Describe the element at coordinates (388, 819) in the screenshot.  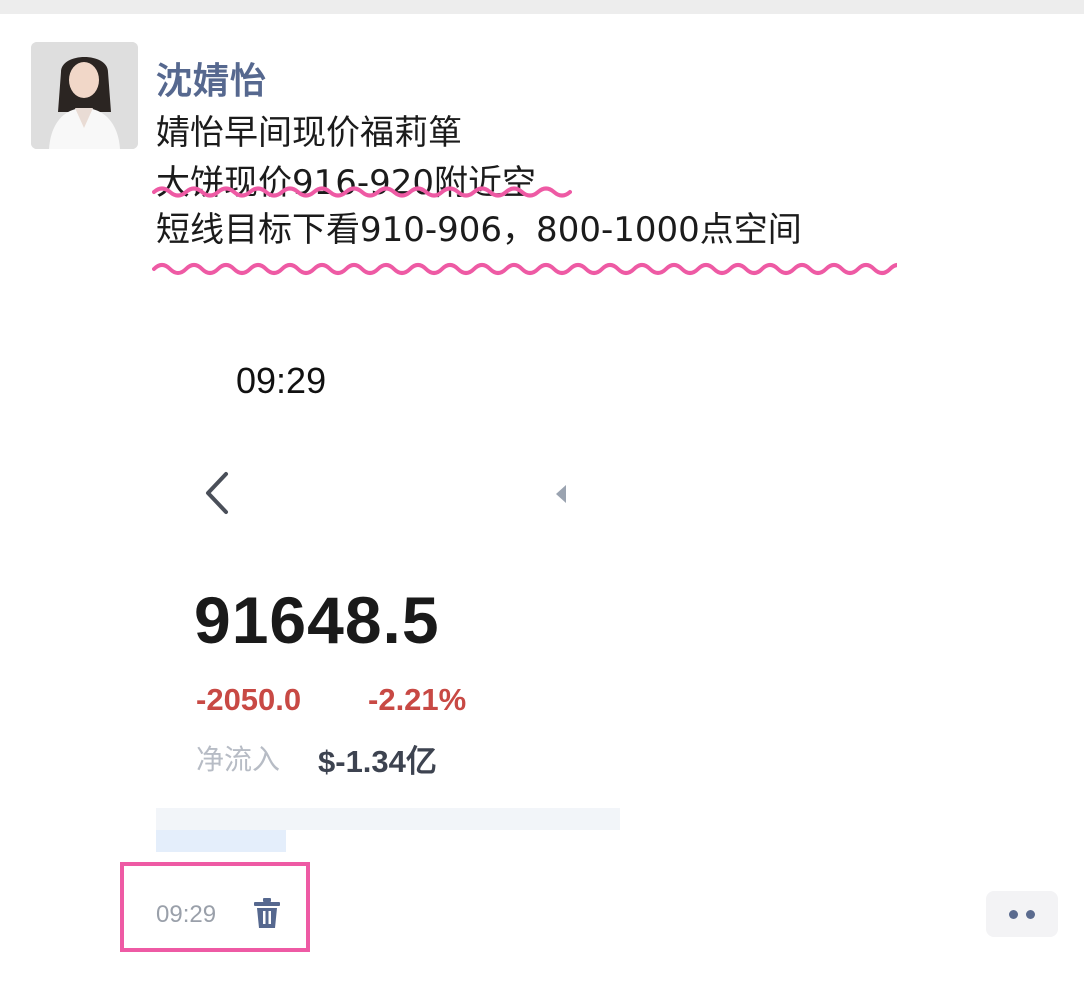
I see `progress-track` at that location.